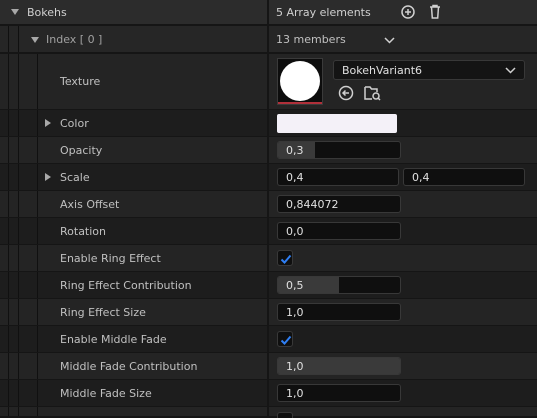  I want to click on enable-middle-fade-label: Enable Middle Fade, so click(113, 339).